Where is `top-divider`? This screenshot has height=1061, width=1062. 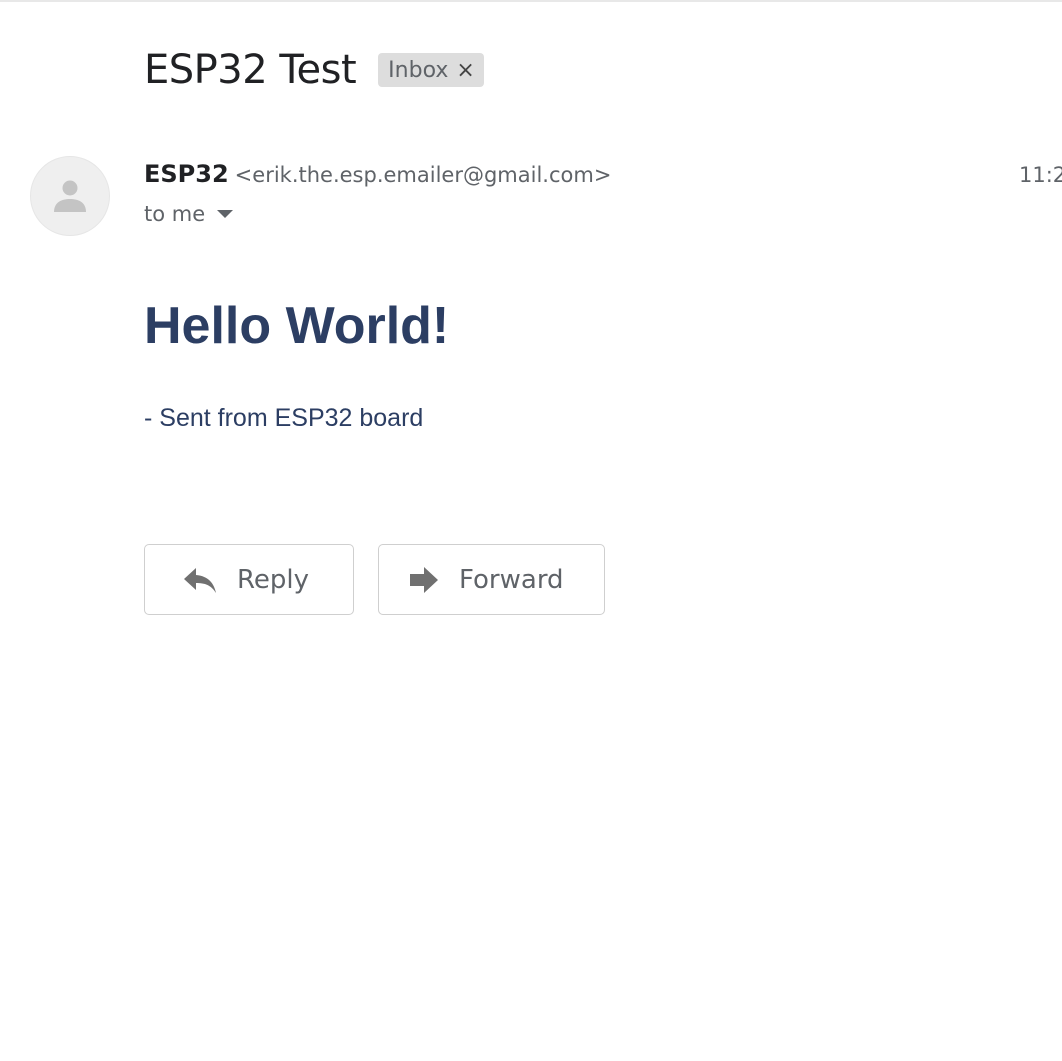 top-divider is located at coordinates (531, 1).